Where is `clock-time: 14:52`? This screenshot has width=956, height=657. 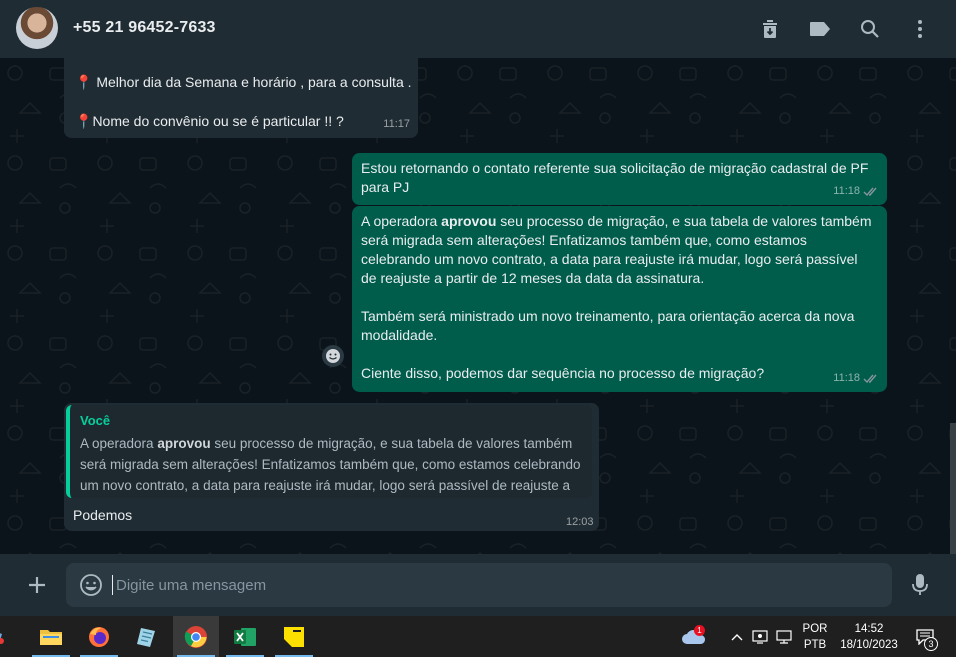 clock-time: 14:52 is located at coordinates (869, 629).